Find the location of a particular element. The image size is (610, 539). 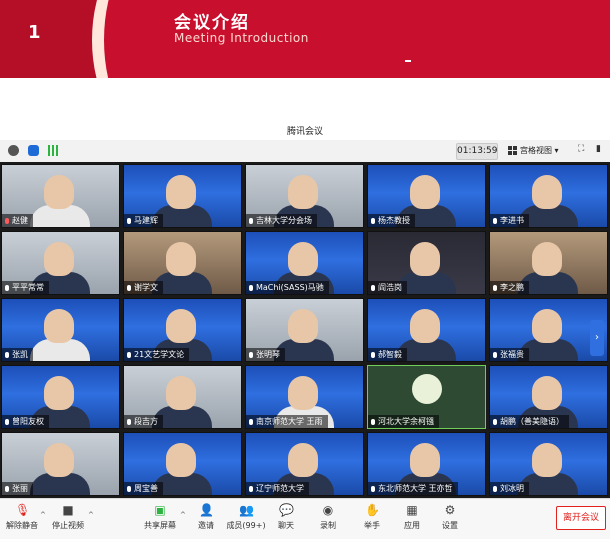

participant-name: 张凯 is located at coordinates (17, 354).